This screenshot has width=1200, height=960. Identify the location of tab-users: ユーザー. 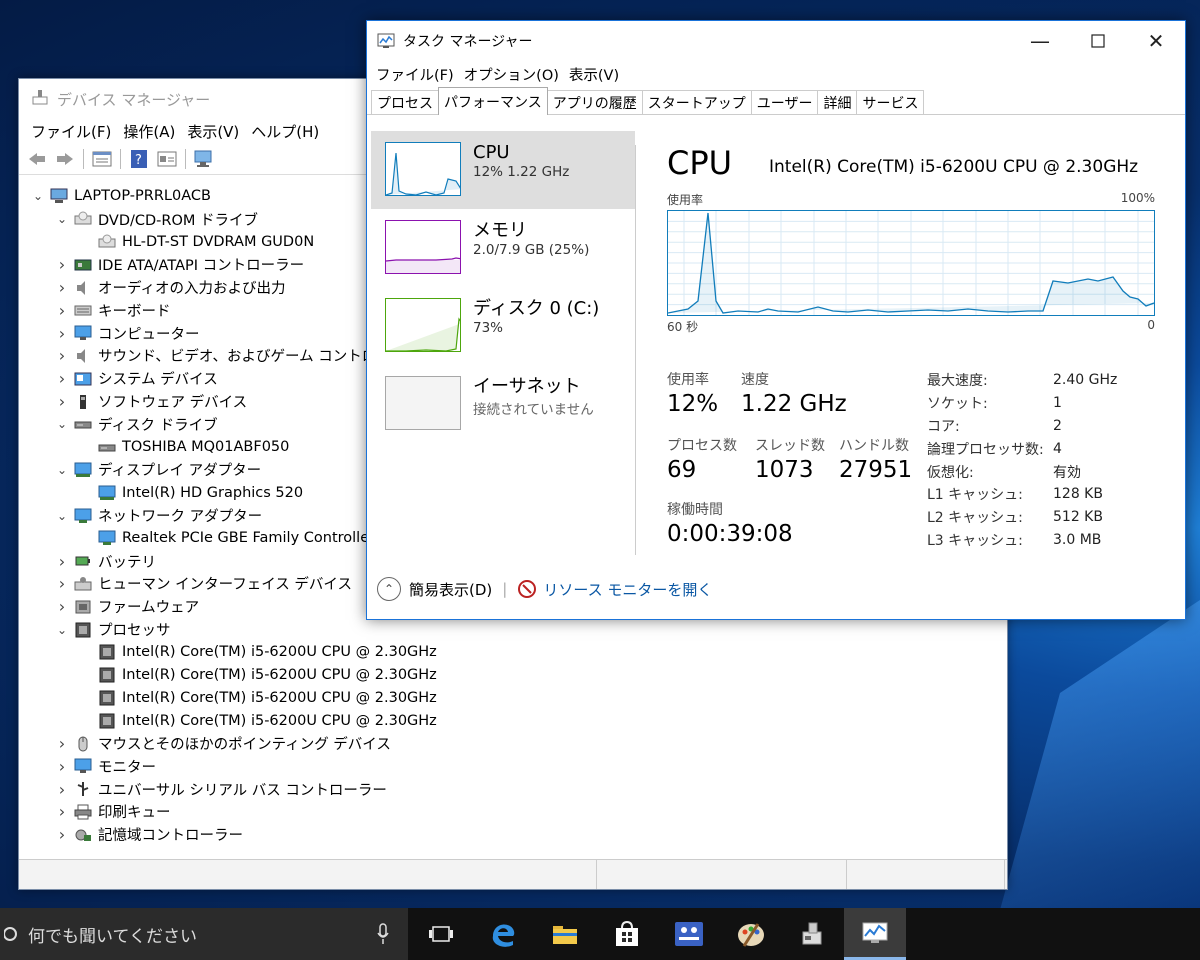
(784, 102).